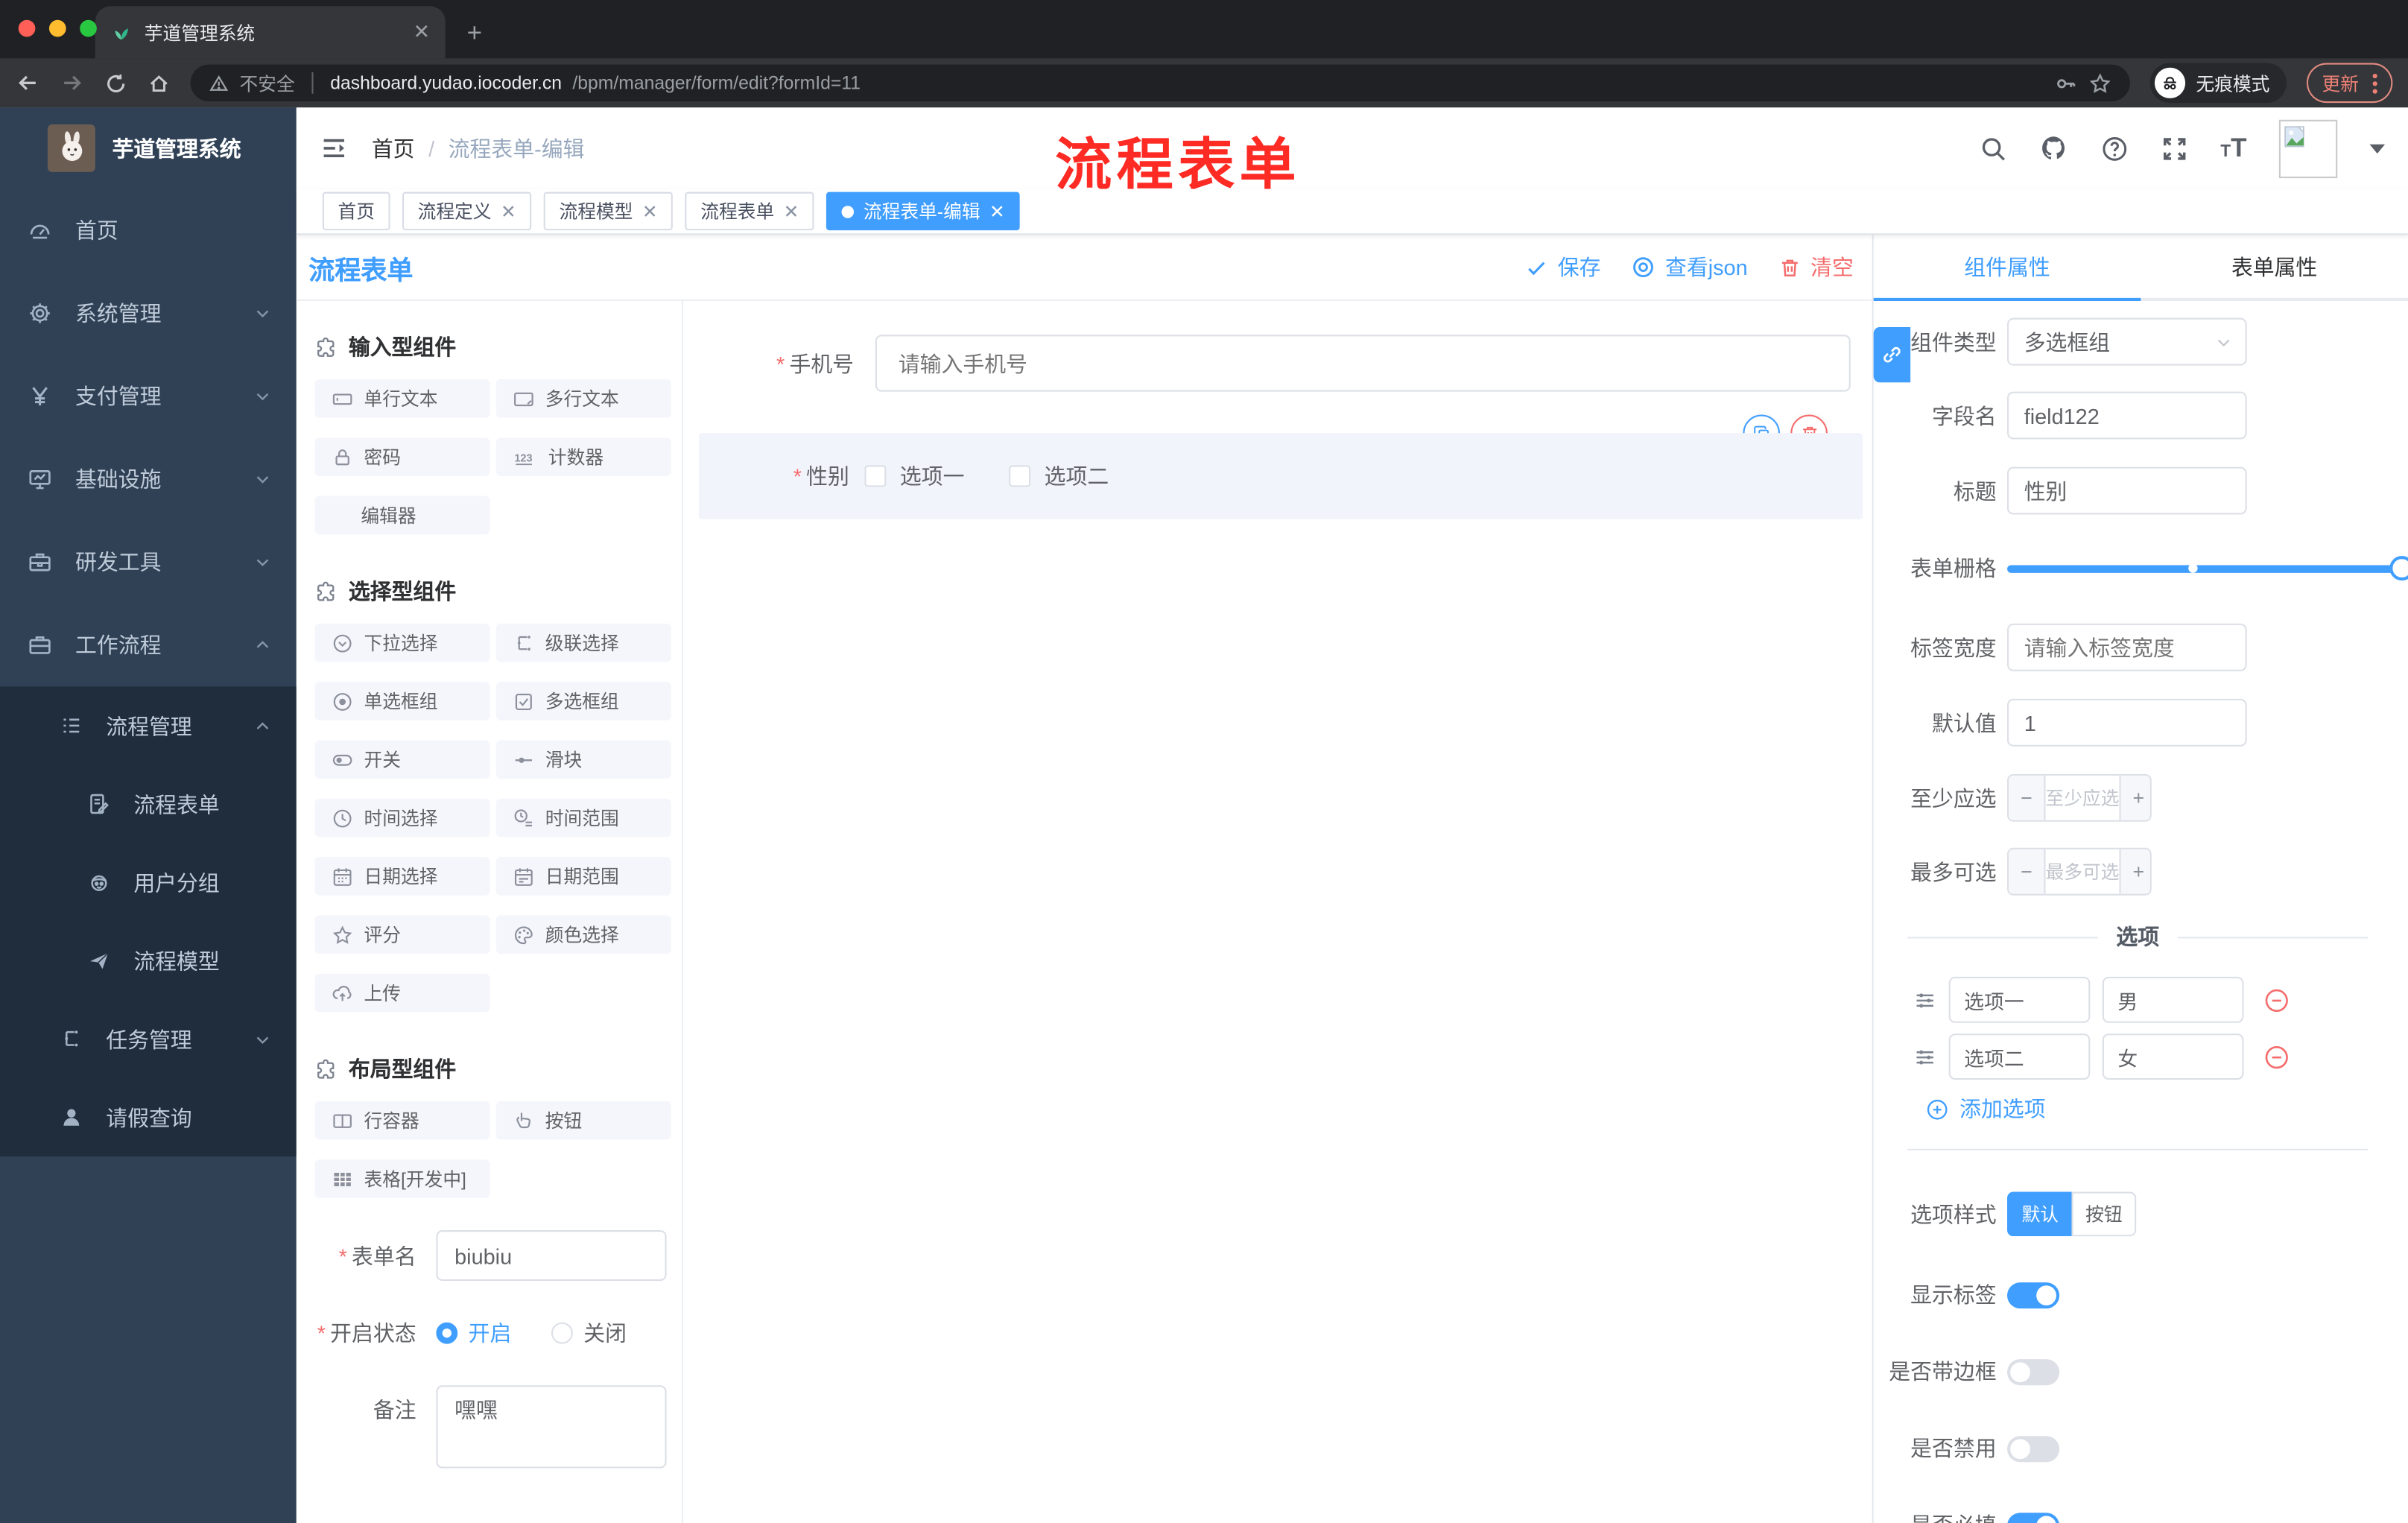  Describe the element at coordinates (474, 34) in the screenshot. I see `new-tab-button: +` at that location.